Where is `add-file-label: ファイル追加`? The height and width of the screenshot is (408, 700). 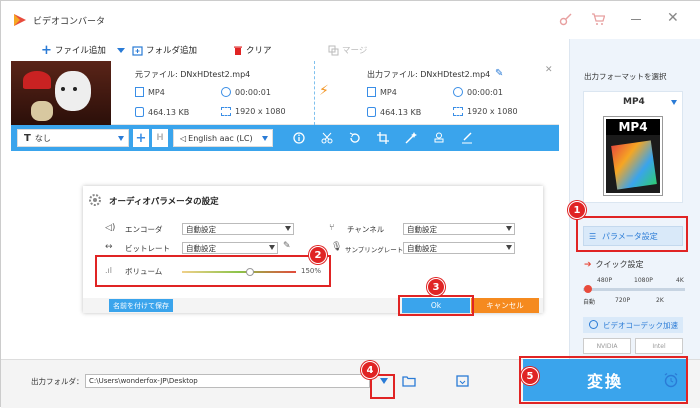 add-file-label: ファイル追加 is located at coordinates (80, 51).